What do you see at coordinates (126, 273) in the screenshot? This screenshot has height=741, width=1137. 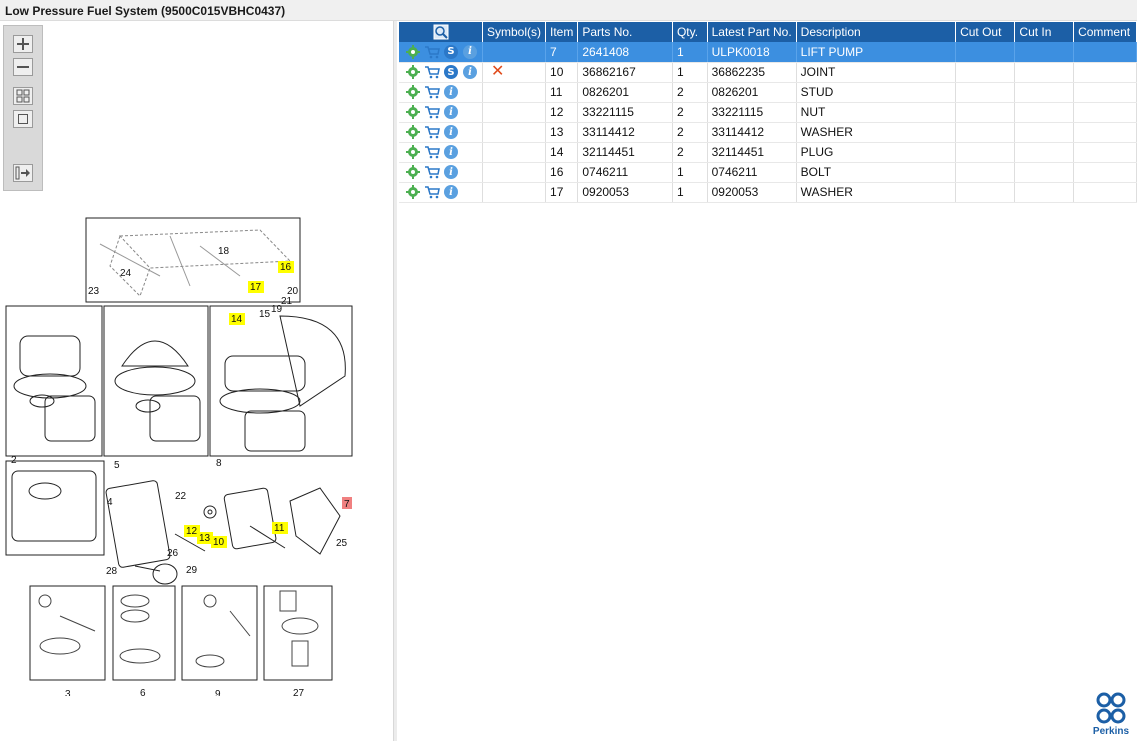 I see `callout-24: 24` at bounding box center [126, 273].